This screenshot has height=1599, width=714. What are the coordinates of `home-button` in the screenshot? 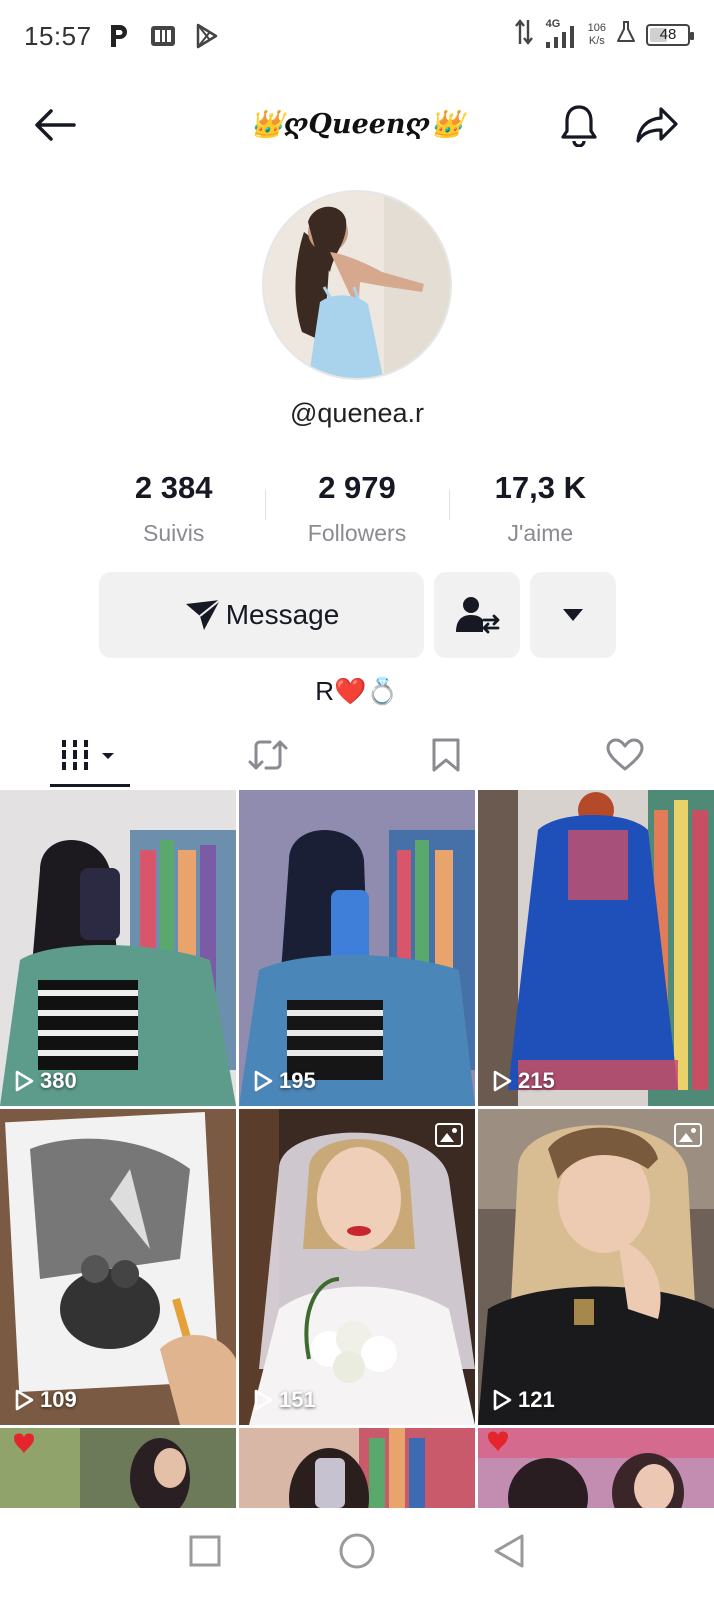 It's located at (357, 1553).